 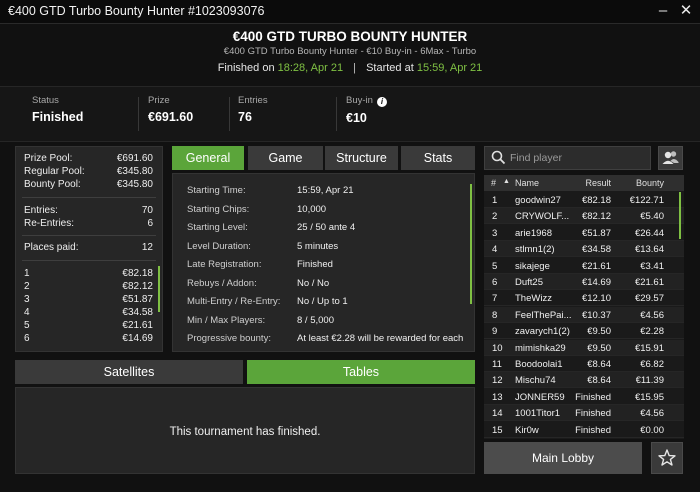 I want to click on table-row: 13 JONNER59 Finished €15.95, so click(x=584, y=397).